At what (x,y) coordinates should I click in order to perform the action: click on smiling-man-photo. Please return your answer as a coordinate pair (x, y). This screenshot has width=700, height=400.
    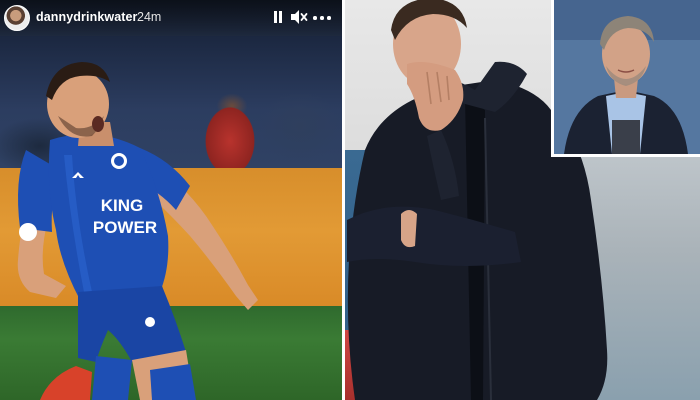
    Looking at the image, I should click on (627, 77).